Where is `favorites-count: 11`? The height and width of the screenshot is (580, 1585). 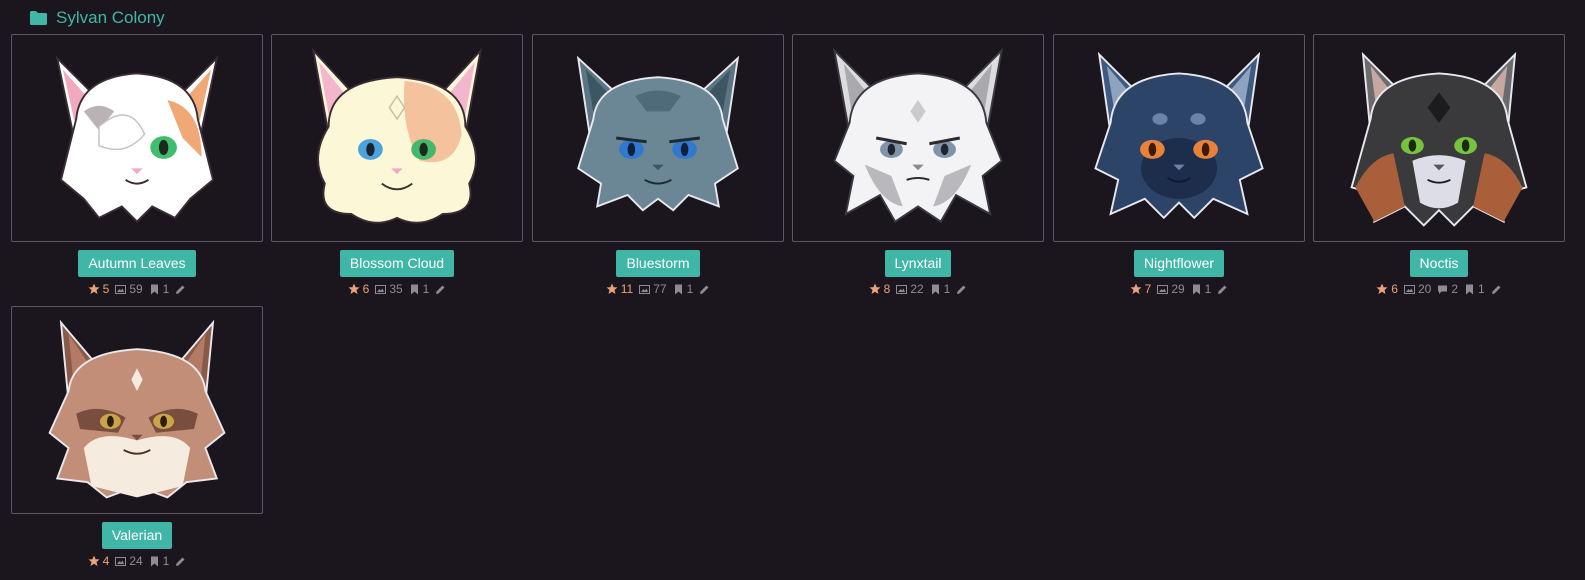 favorites-count: 11 is located at coordinates (627, 289).